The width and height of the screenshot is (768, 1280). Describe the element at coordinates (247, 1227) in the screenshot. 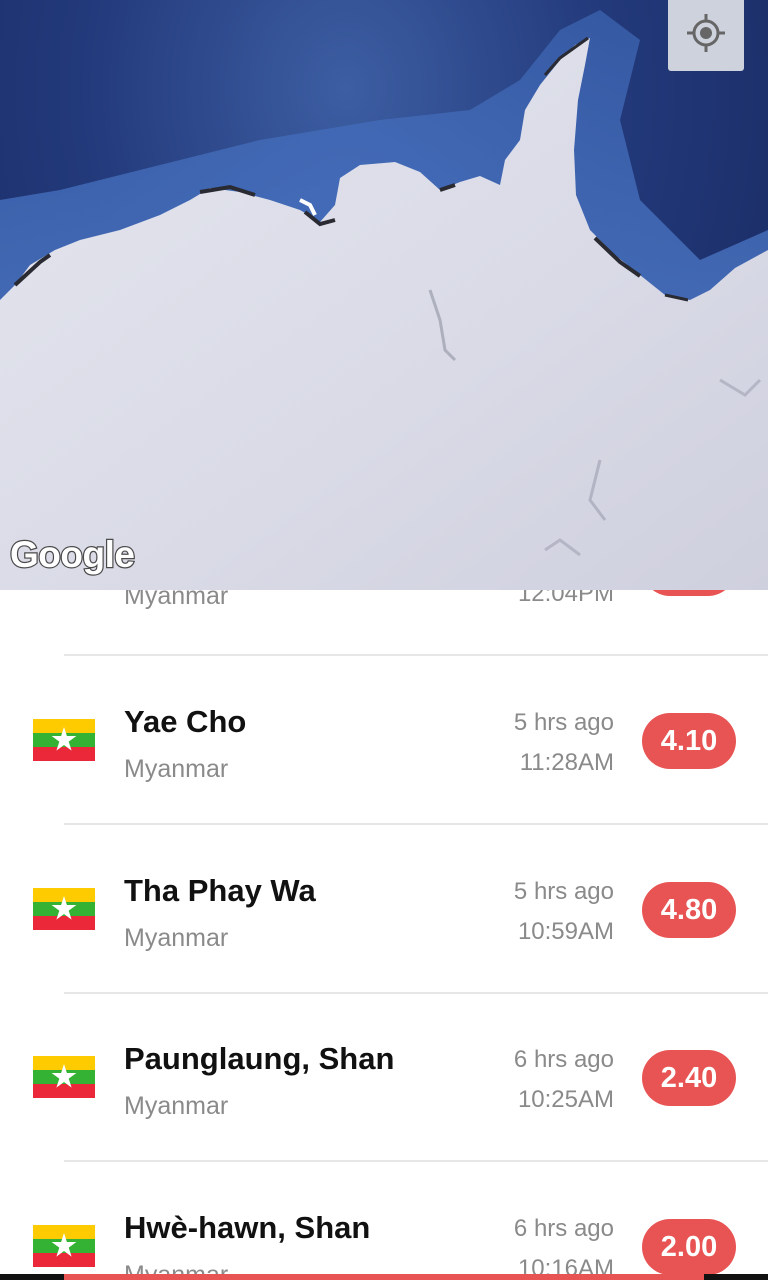

I see `place-name: Hwè-hawn, Shan` at that location.